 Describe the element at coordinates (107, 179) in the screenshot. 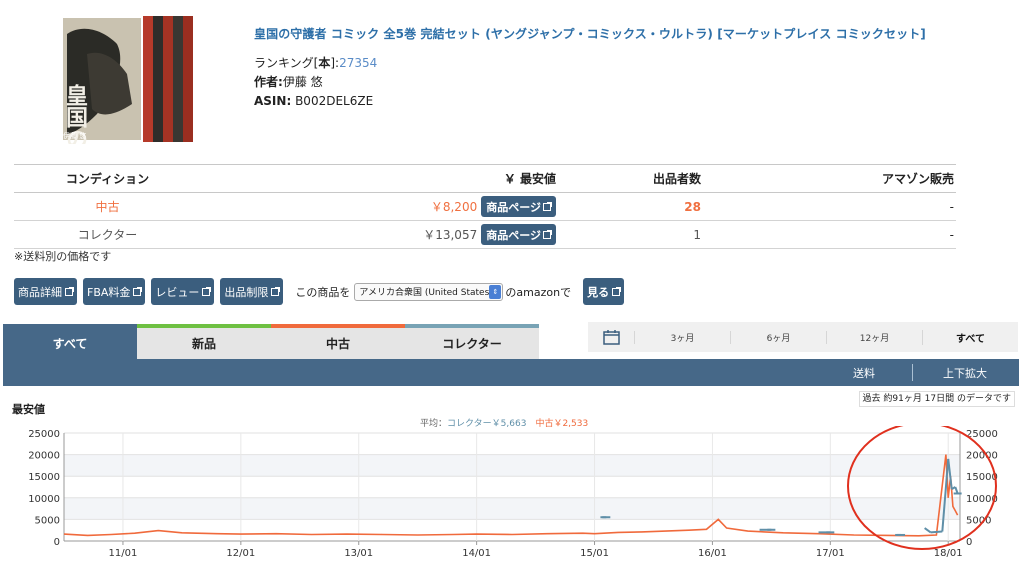

I see `col-condition-header: コンディション` at that location.